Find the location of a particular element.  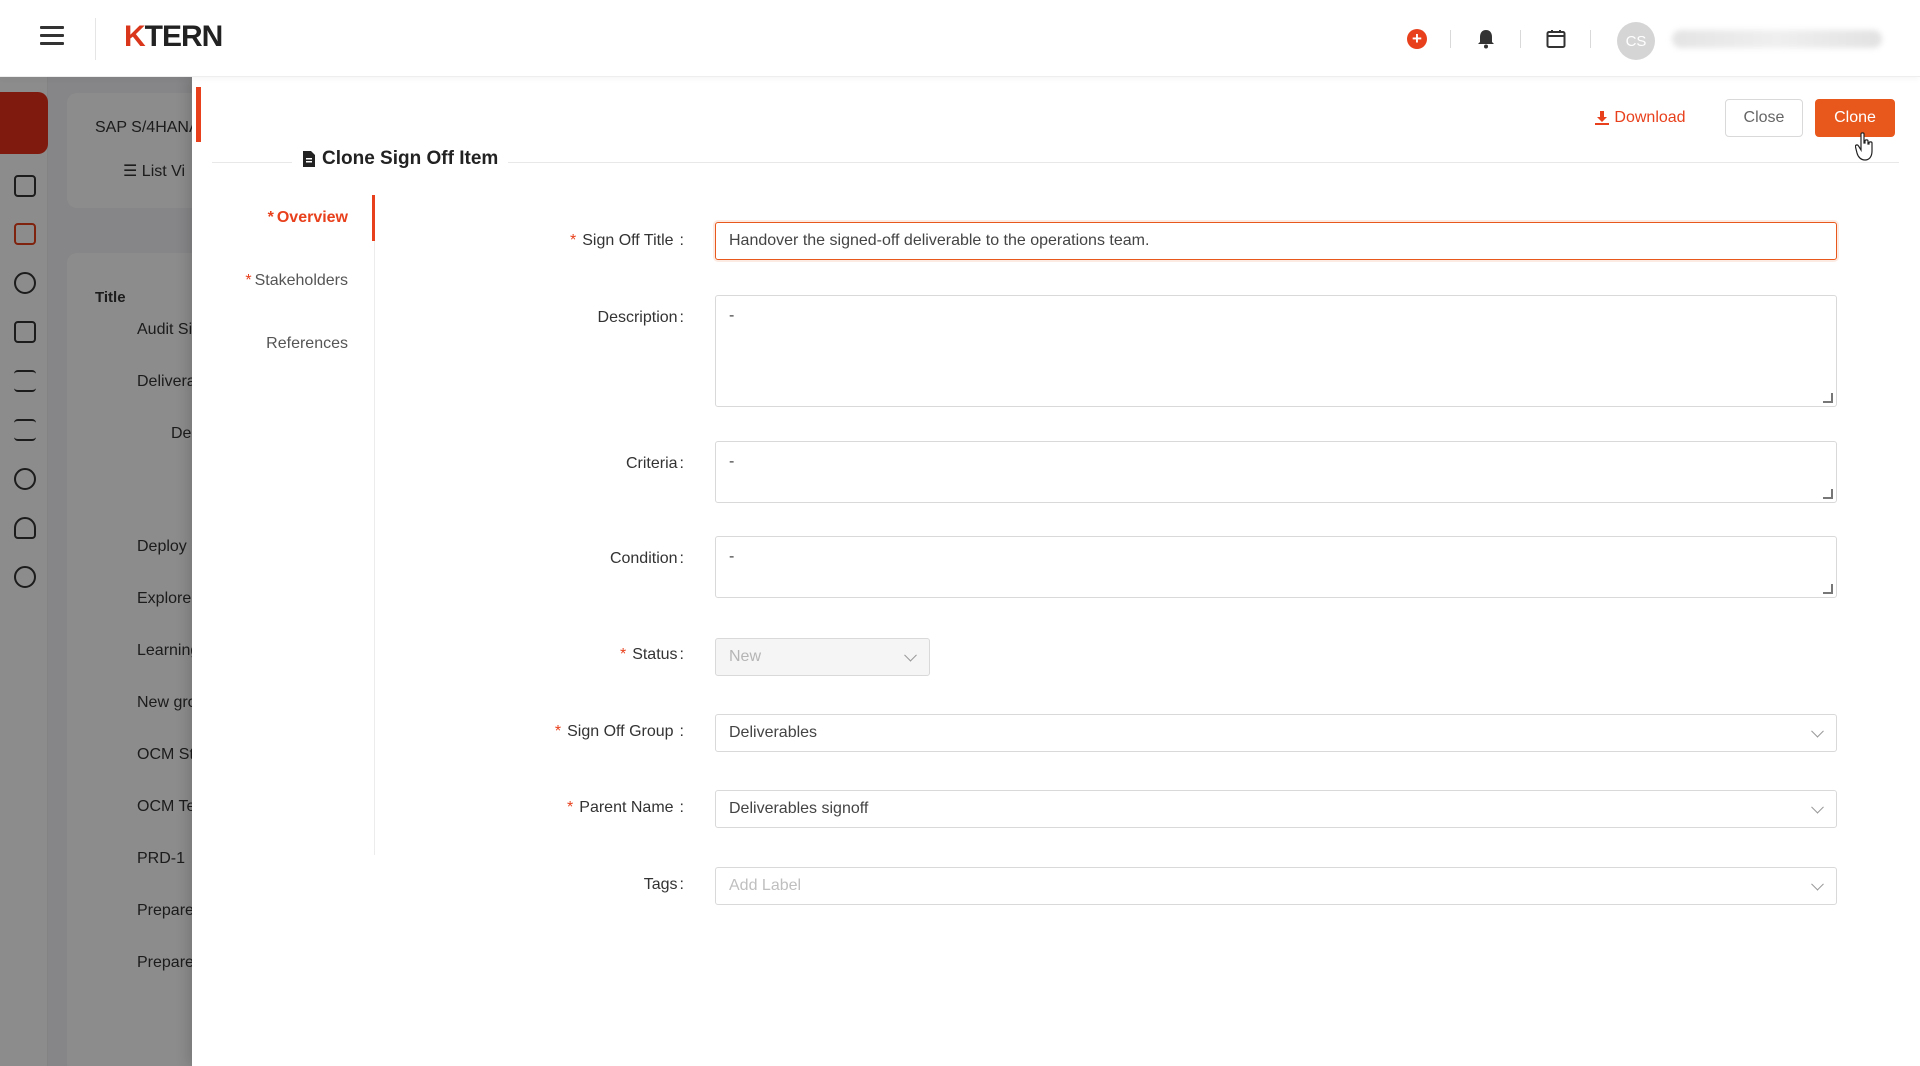

tab-references: References is located at coordinates (307, 344).